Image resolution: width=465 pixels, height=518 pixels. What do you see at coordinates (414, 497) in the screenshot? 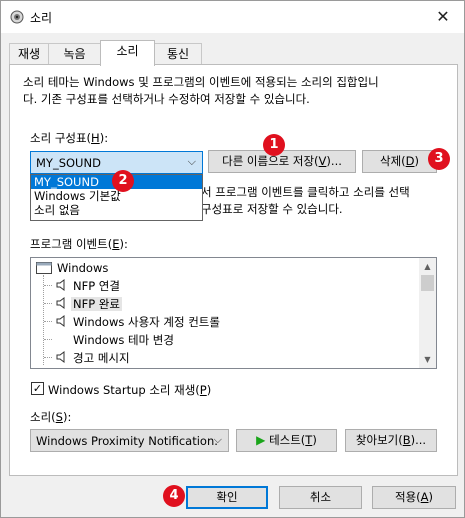
I see `apply-button: 적용(A)` at bounding box center [414, 497].